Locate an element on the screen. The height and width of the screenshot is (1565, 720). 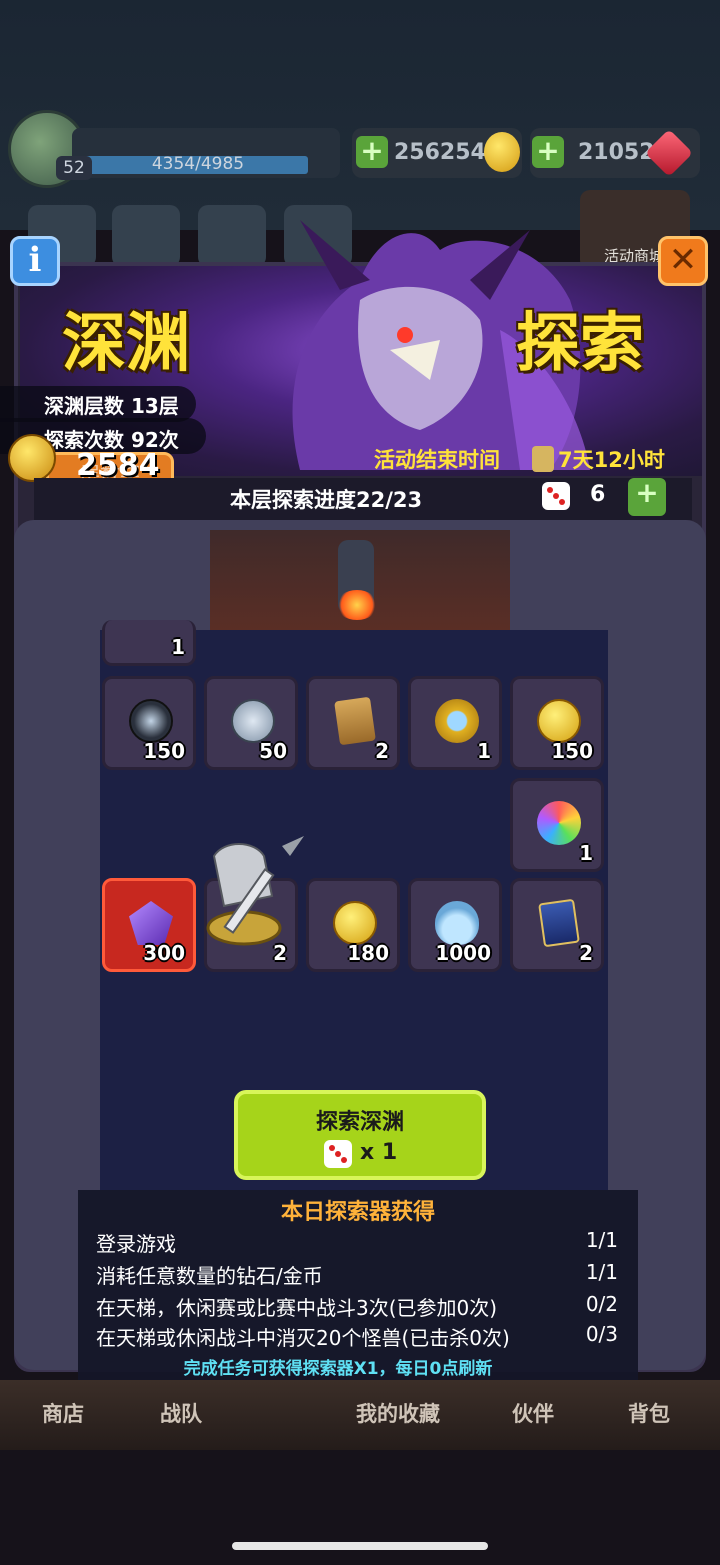
grid-cell: 1000 is located at coordinates (455, 925).